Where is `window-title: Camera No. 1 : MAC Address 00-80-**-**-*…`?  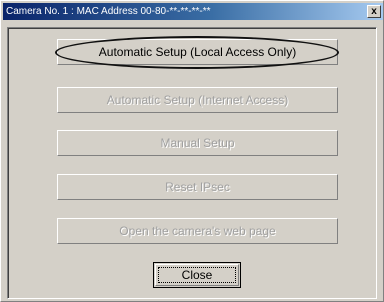 window-title: Camera No. 1 : MAC Address 00-80-**-**-*… is located at coordinates (108, 11).